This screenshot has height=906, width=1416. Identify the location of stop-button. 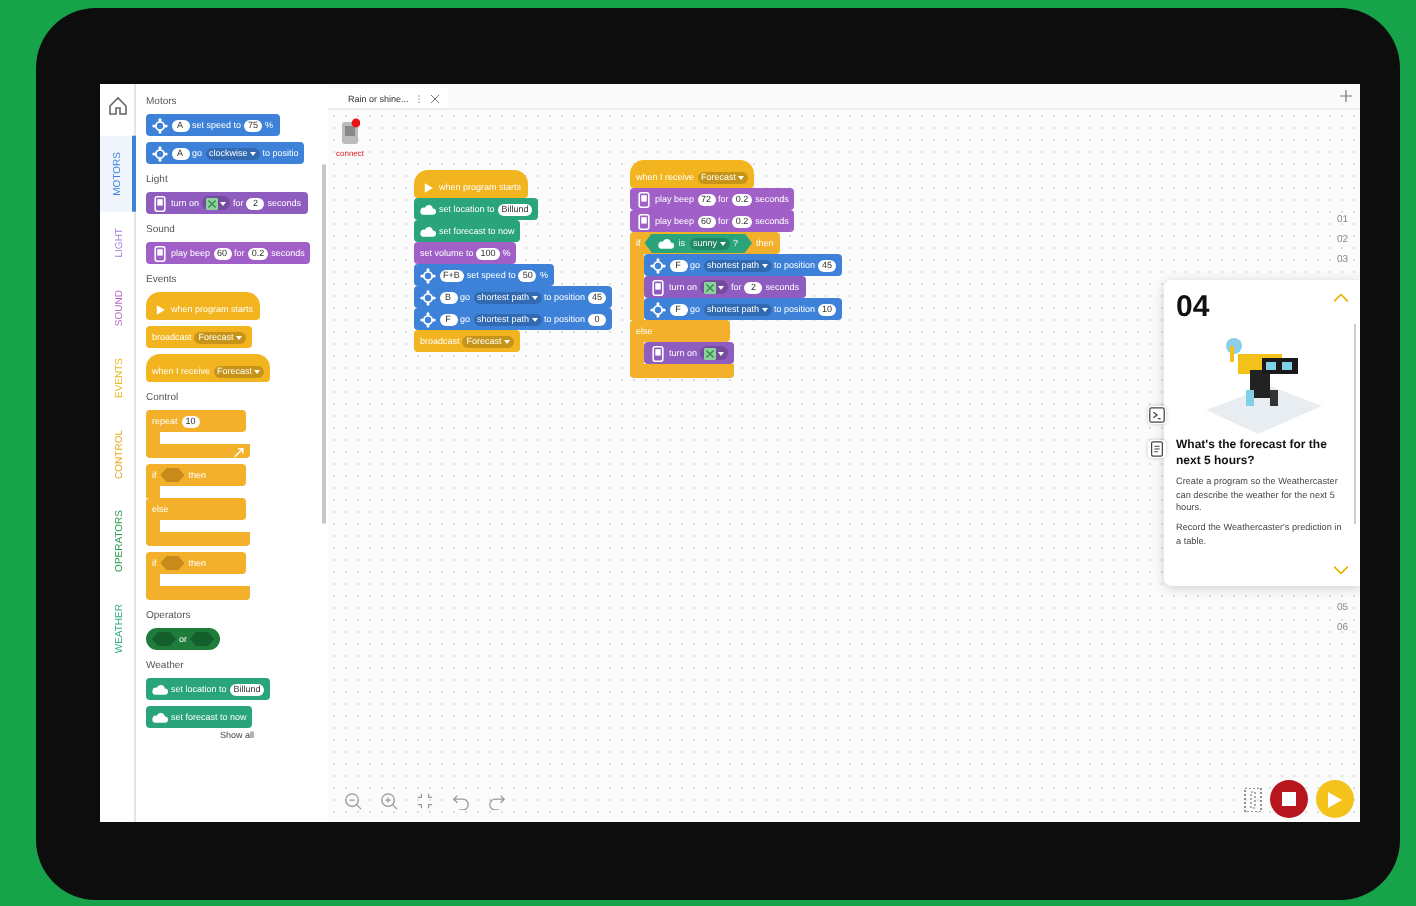
(1289, 799).